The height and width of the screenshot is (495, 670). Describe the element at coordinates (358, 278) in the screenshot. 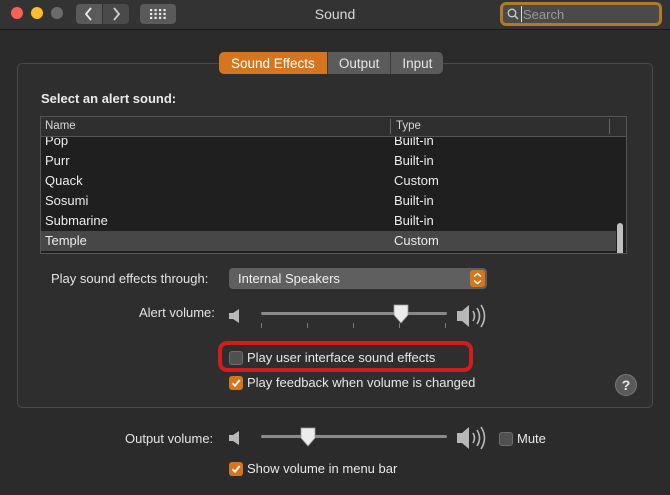

I see `output-device-select: Internal Speakers` at that location.